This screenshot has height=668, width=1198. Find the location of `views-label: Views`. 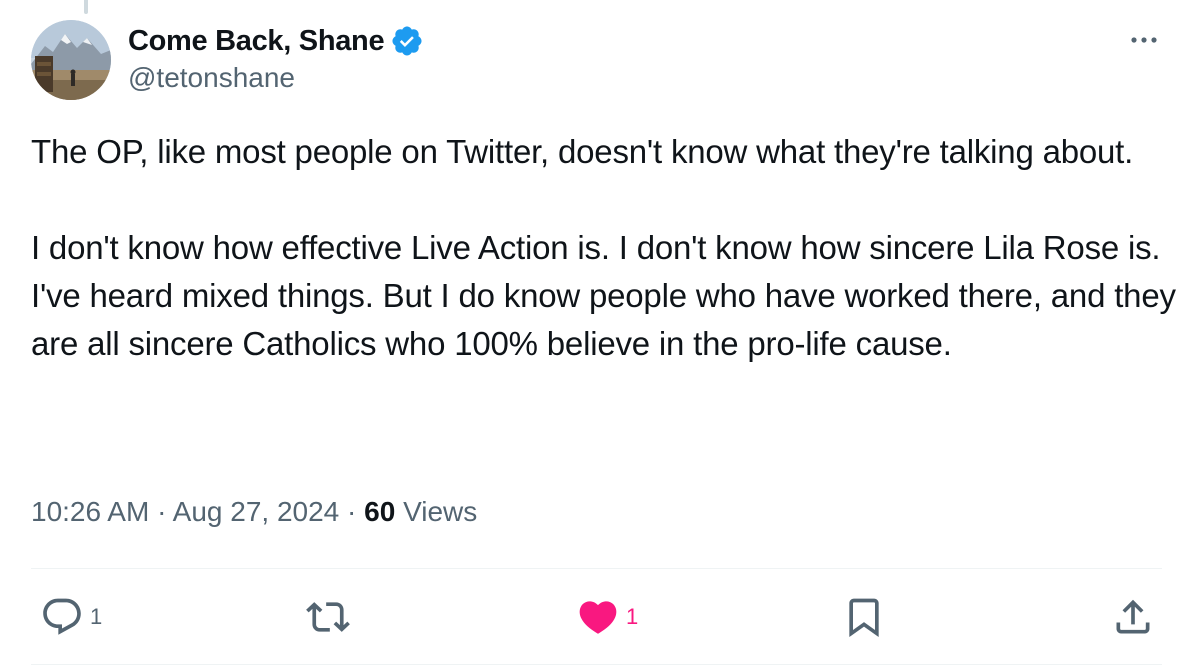

views-label: Views is located at coordinates (440, 511).